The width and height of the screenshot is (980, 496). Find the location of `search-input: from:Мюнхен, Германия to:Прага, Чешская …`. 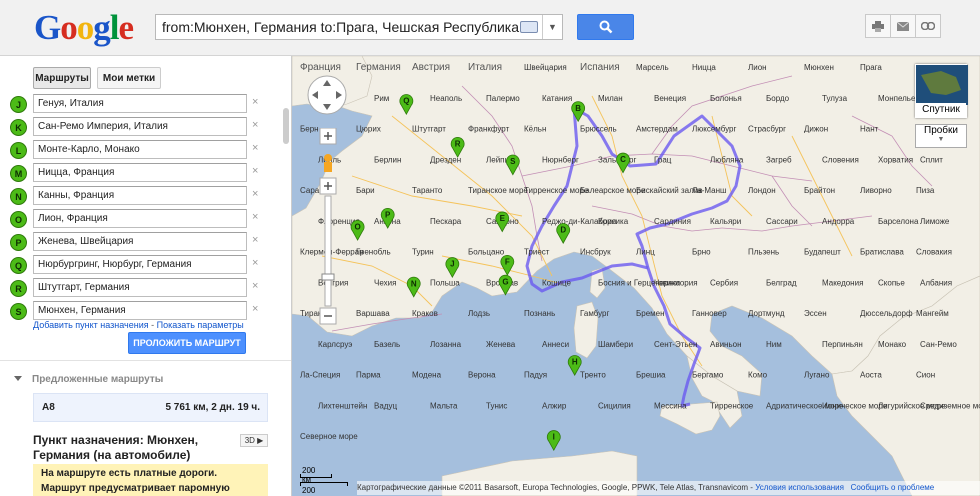

search-input: from:Мюнхен, Германия to:Прага, Чешская … is located at coordinates (359, 27).